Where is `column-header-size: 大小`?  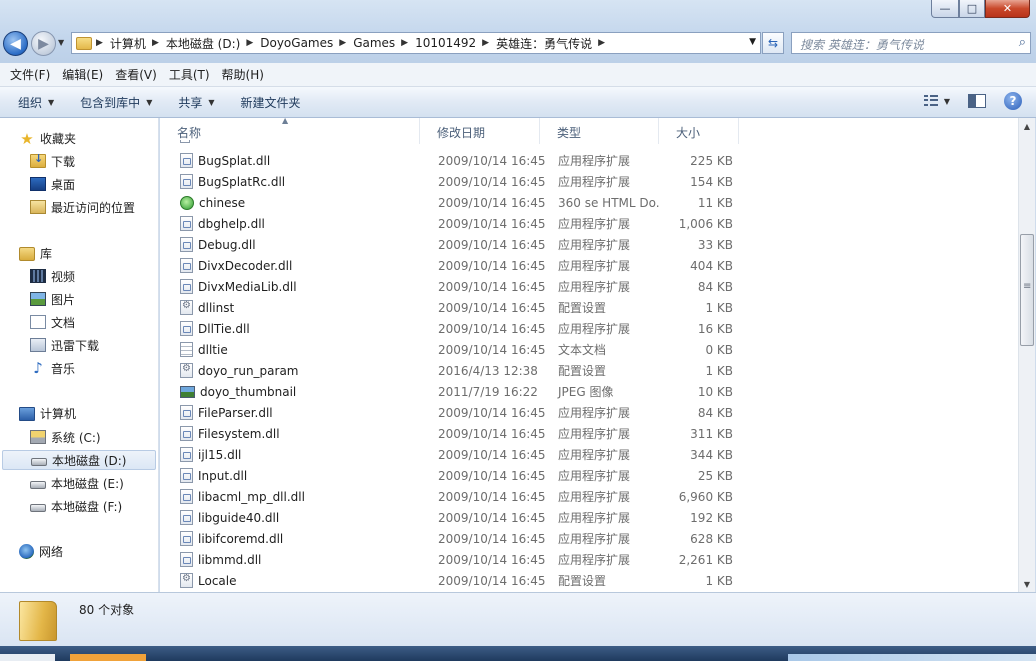 column-header-size: 大小 is located at coordinates (699, 131).